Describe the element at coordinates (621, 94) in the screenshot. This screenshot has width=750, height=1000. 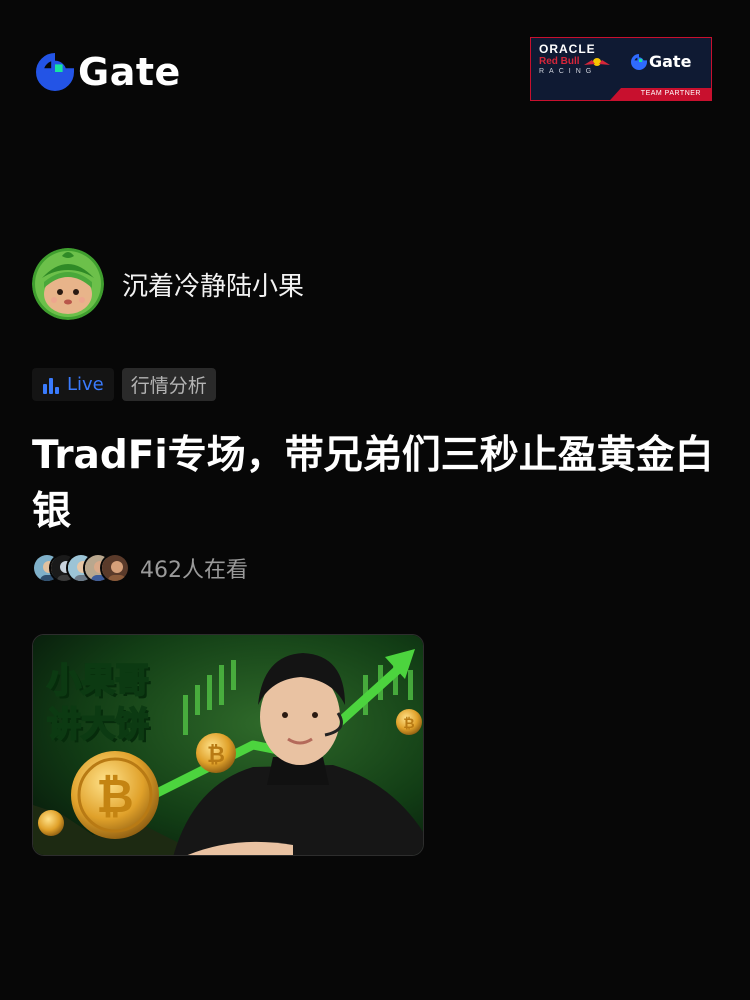
I see `team-partner-strip: TEAM PARTNER` at that location.